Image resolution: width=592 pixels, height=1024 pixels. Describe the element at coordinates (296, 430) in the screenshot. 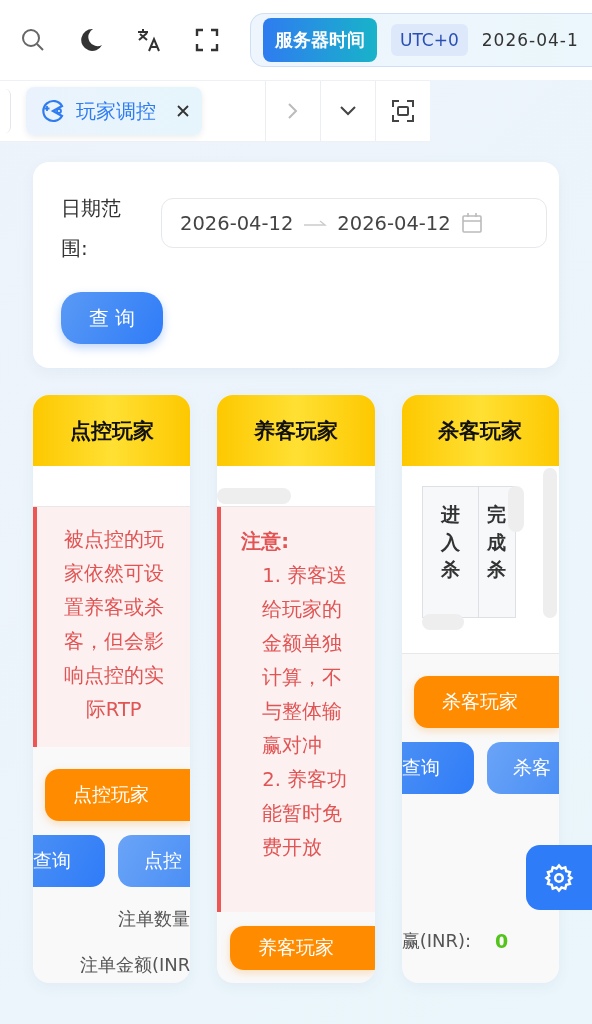

I see `card-title: 养客玩家` at that location.